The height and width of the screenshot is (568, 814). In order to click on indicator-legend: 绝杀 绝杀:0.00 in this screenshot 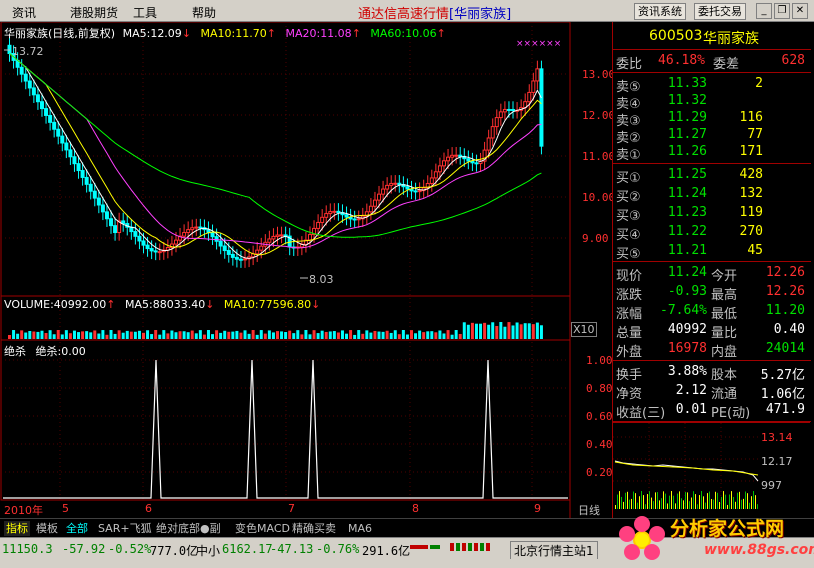, I will do `click(45, 351)`.